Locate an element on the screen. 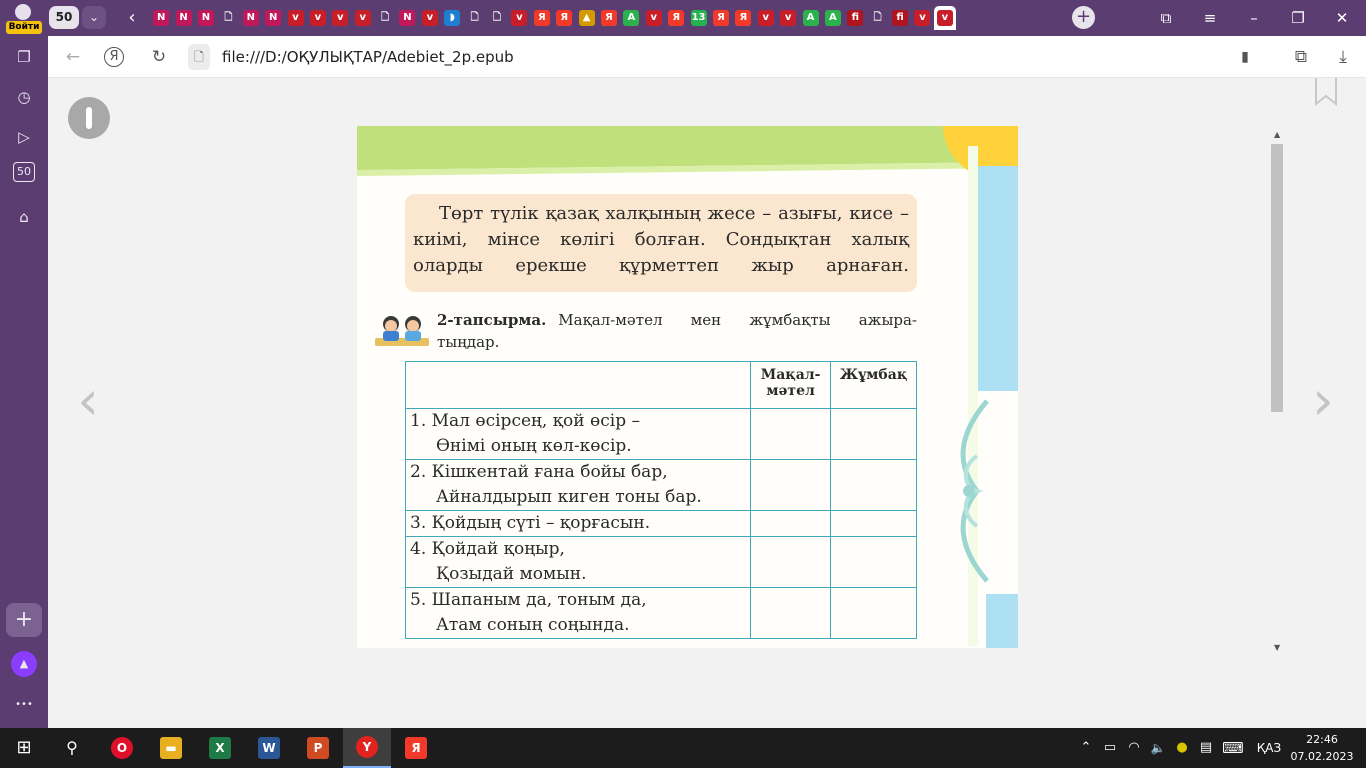 This screenshot has height=768, width=1366. media-icon: ▷ is located at coordinates (24, 137).